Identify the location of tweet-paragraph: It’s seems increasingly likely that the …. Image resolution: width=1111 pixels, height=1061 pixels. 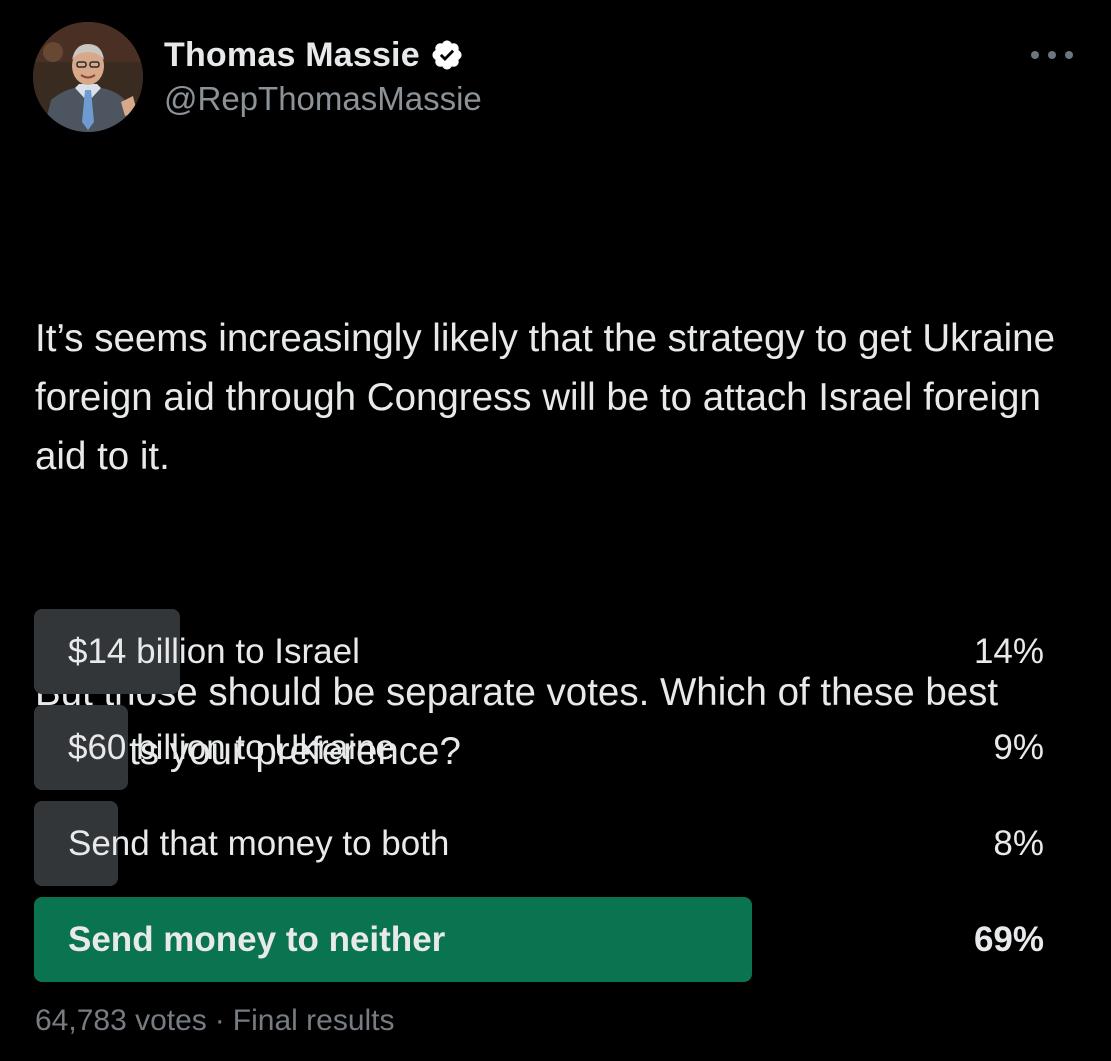
(550, 397).